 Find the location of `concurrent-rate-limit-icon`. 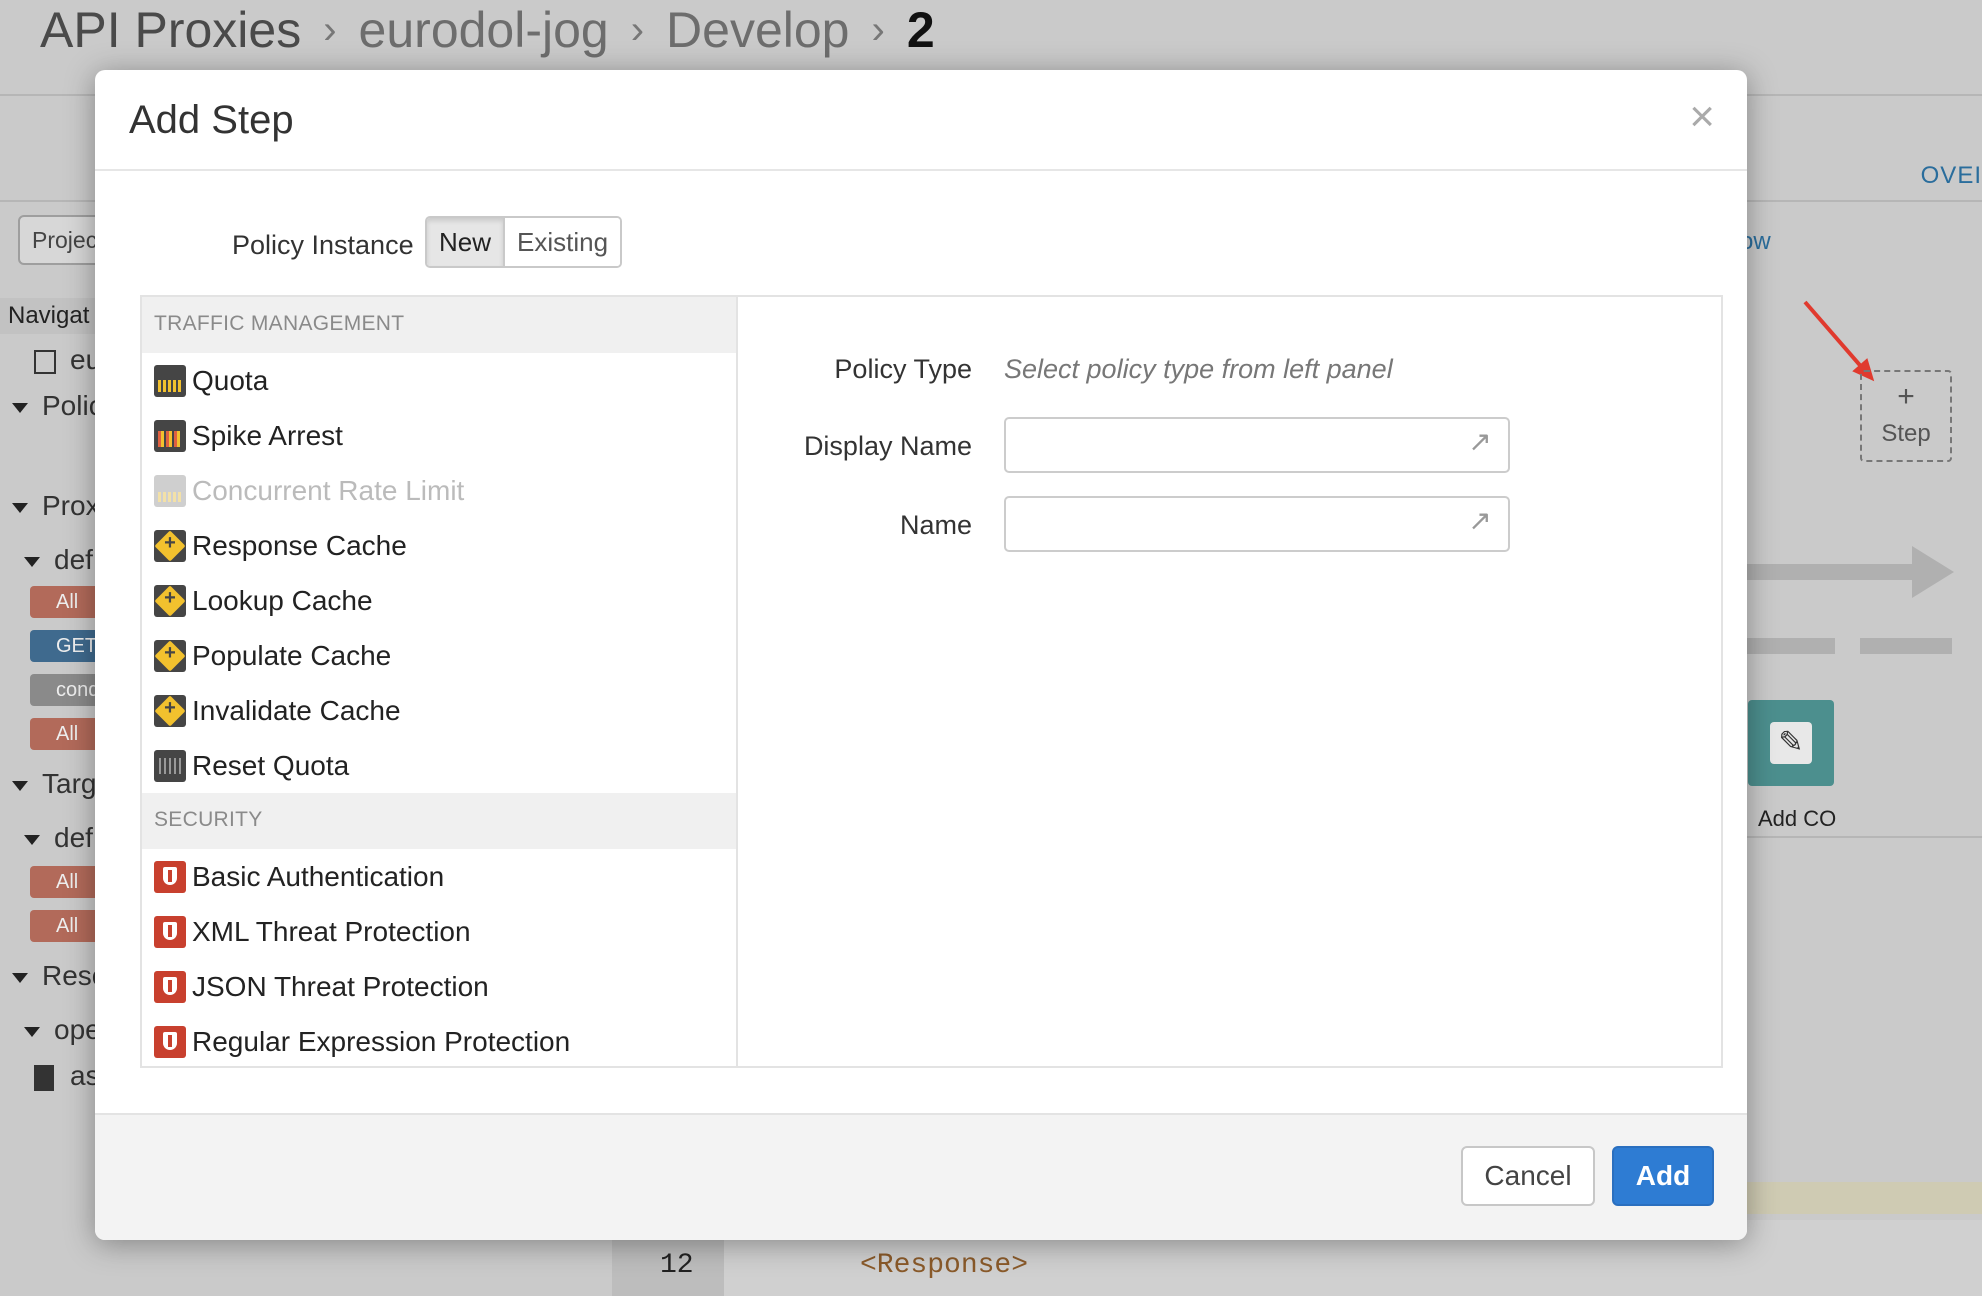

concurrent-rate-limit-icon is located at coordinates (170, 490).